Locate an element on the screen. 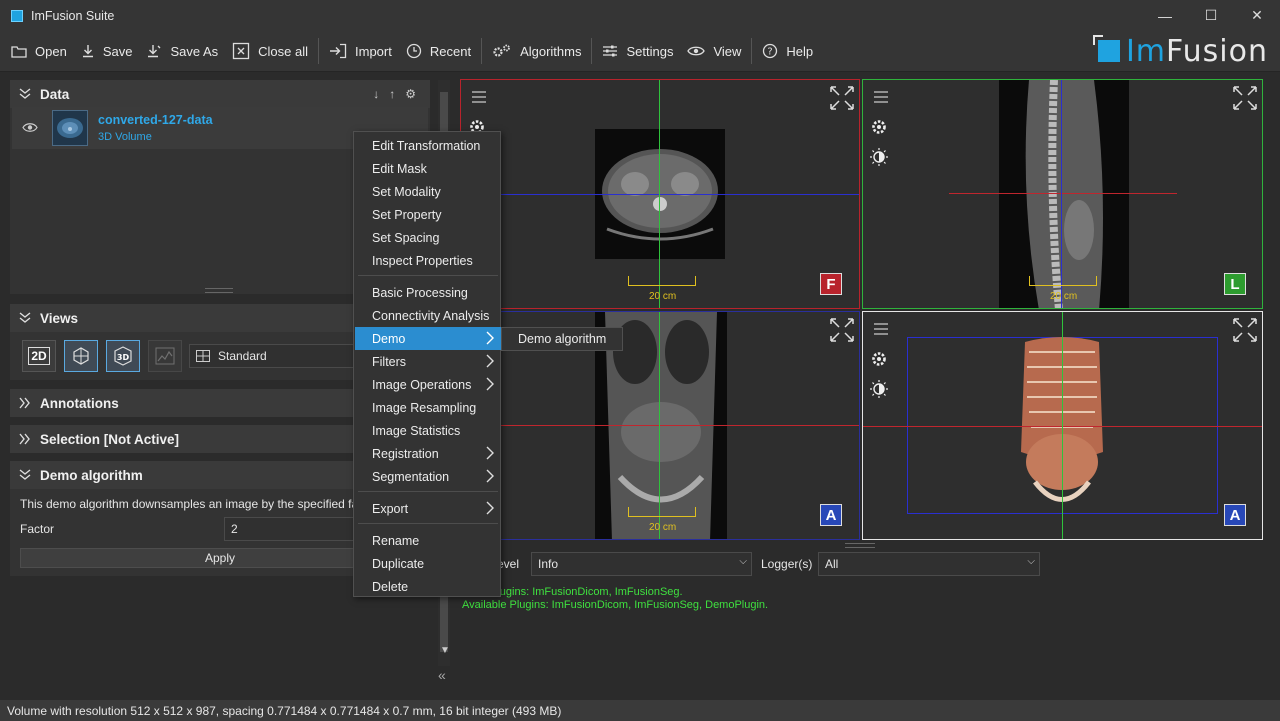  logger-select: All ⌵ is located at coordinates (929, 564).